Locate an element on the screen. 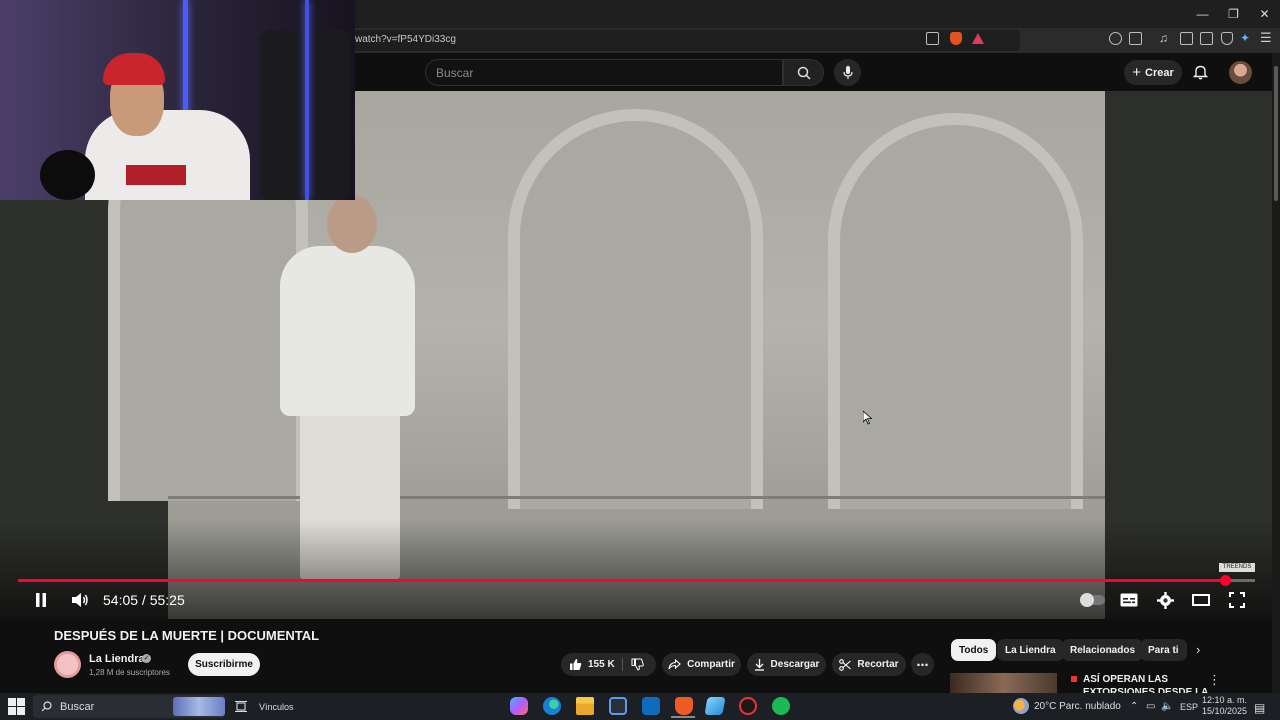 The image size is (1280, 720). subtitles-button is located at coordinates (1129, 600).